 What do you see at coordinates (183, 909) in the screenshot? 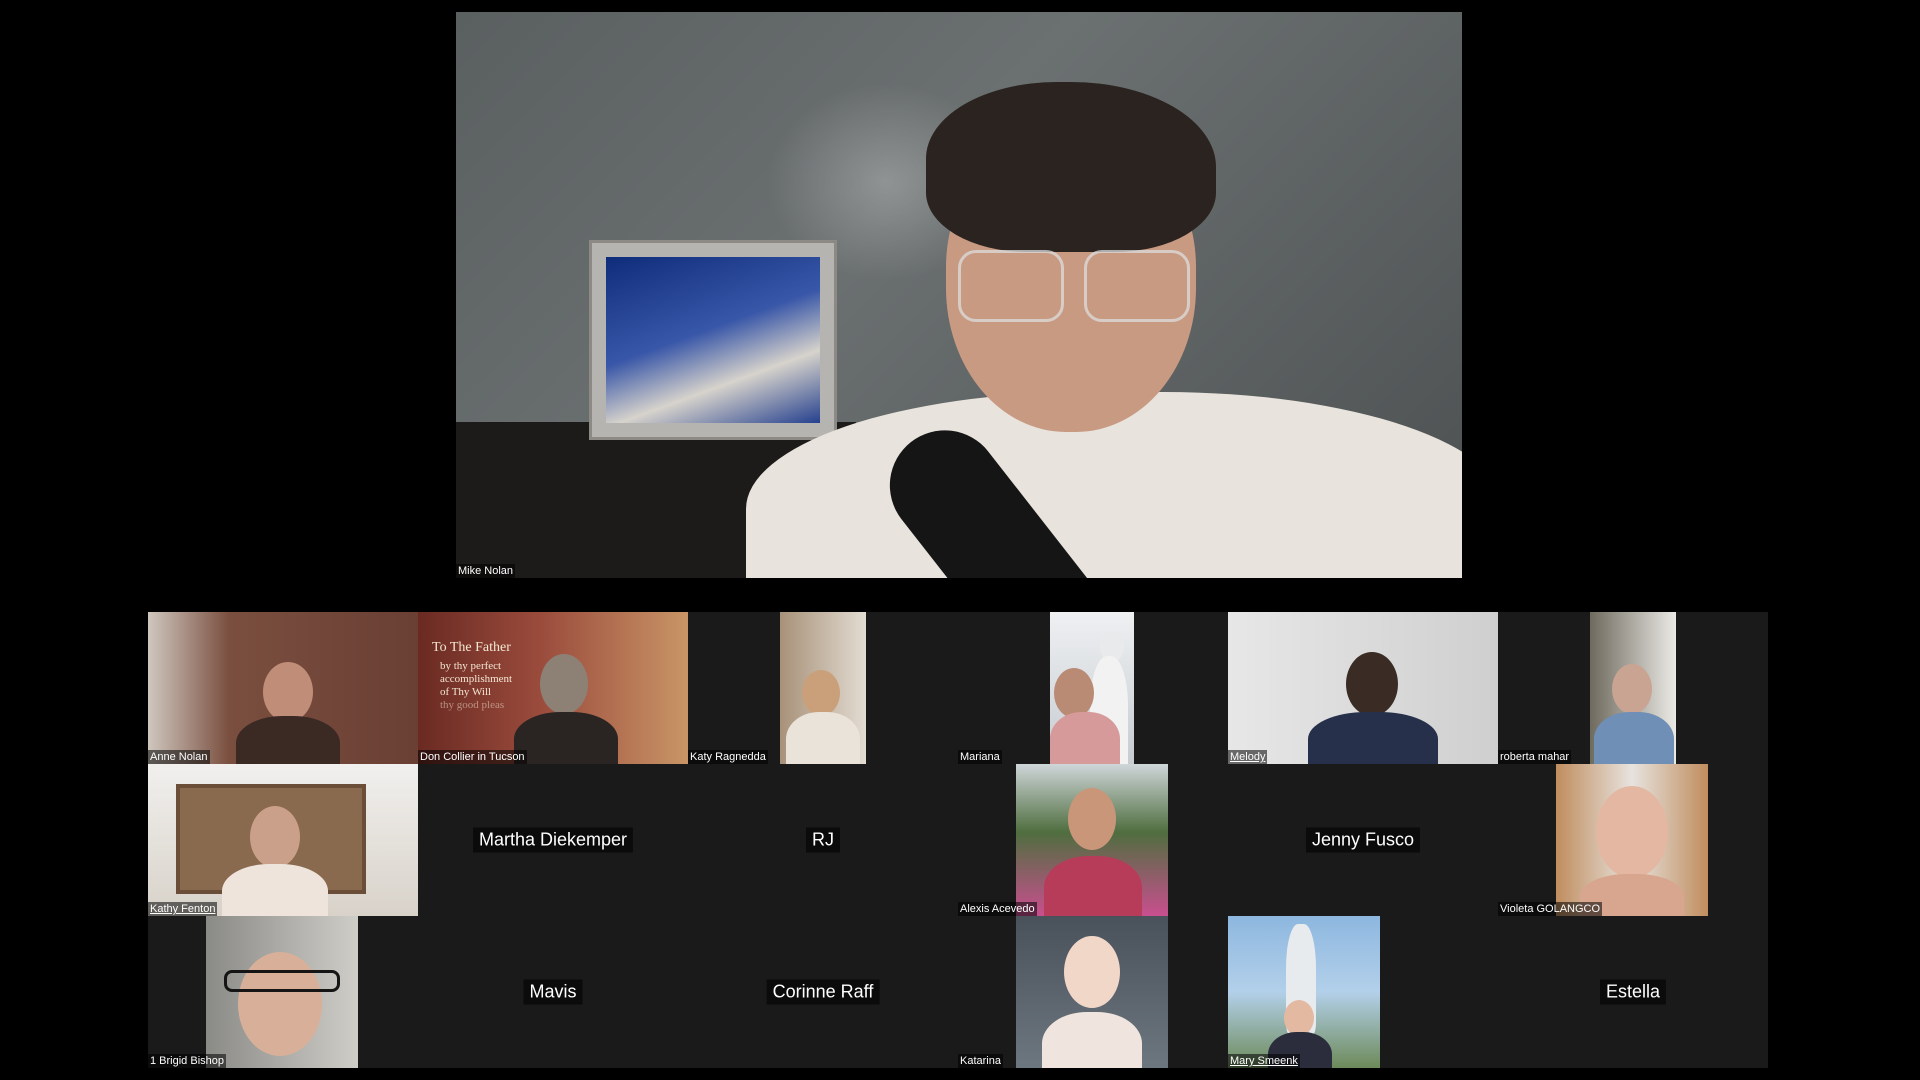
I see `participant-name: Kathy Fenton` at bounding box center [183, 909].